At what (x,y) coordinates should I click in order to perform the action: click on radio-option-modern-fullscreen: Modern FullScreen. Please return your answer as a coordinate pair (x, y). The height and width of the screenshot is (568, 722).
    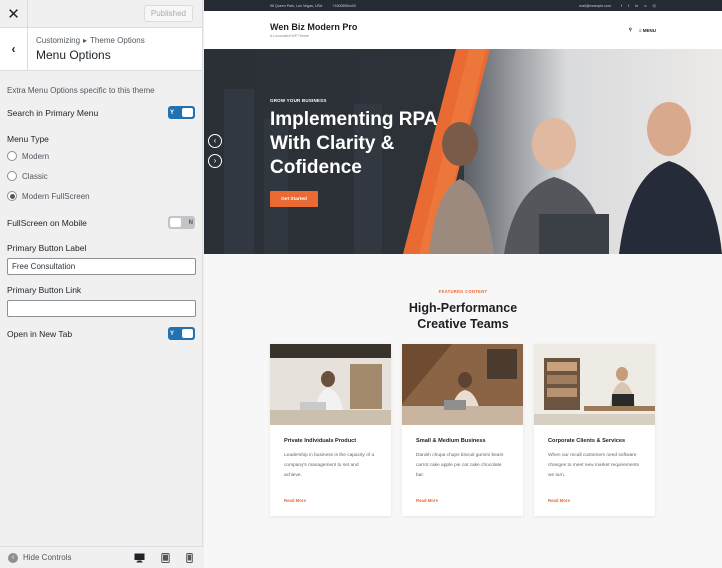
    Looking at the image, I should click on (101, 196).